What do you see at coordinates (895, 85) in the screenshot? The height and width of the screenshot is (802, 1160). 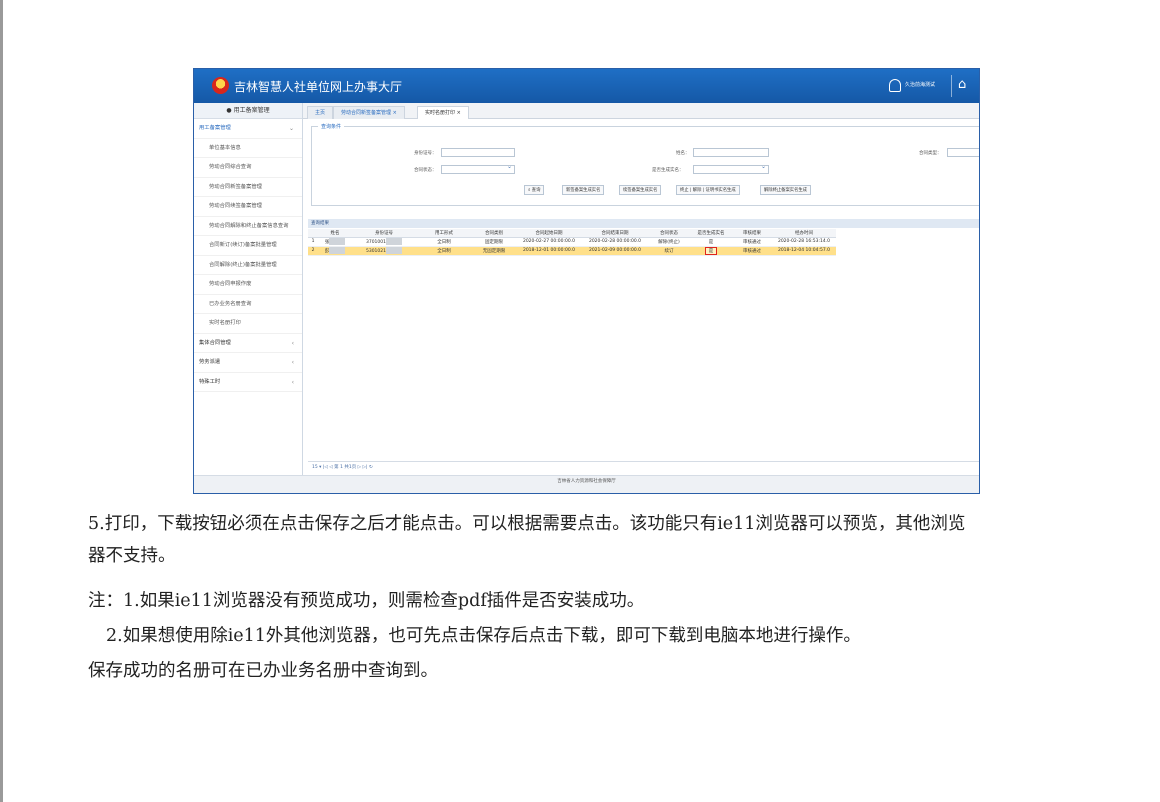 I see `user-icon` at bounding box center [895, 85].